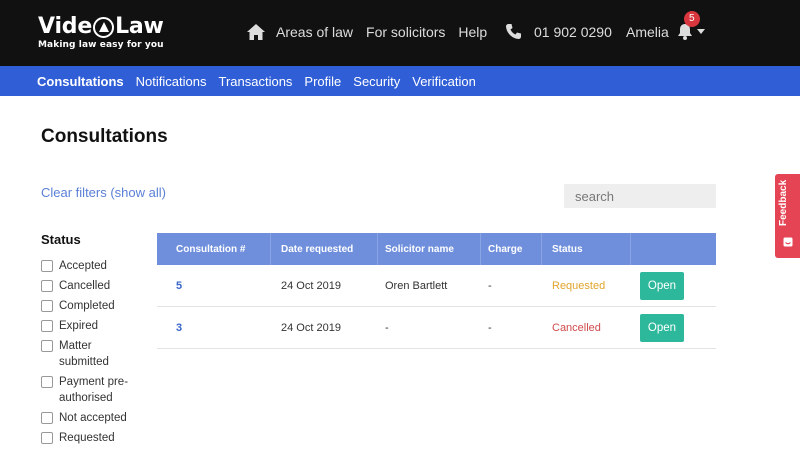 This screenshot has height=461, width=800. I want to click on filter-expired: Expired, so click(91, 326).